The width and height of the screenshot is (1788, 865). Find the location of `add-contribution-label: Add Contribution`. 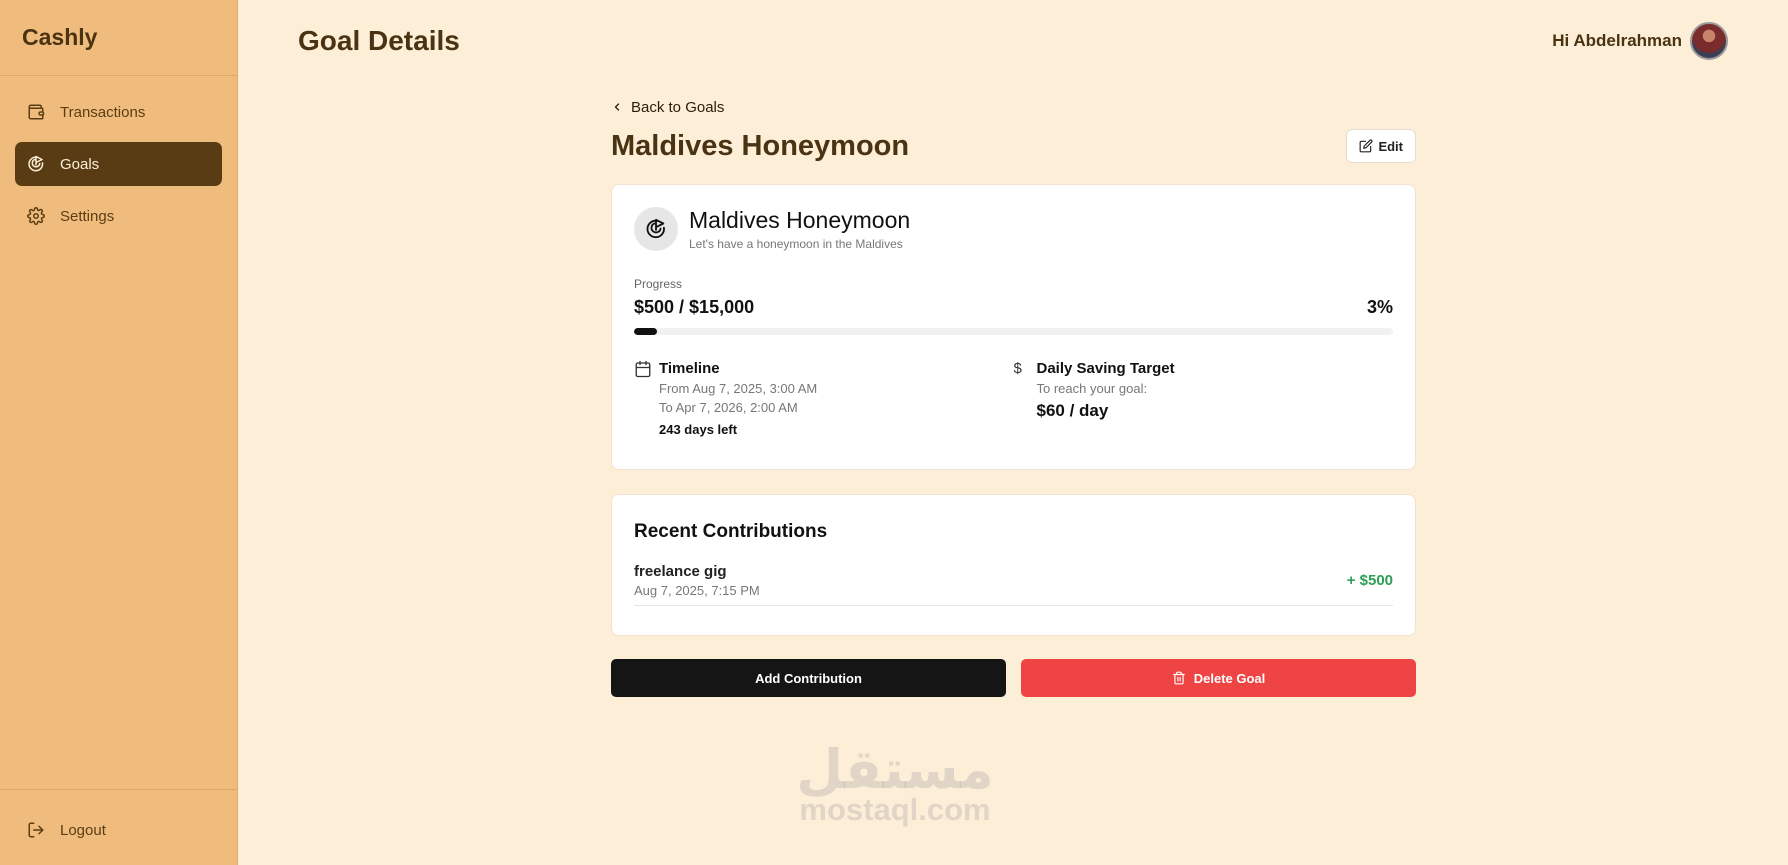

add-contribution-label: Add Contribution is located at coordinates (808, 678).